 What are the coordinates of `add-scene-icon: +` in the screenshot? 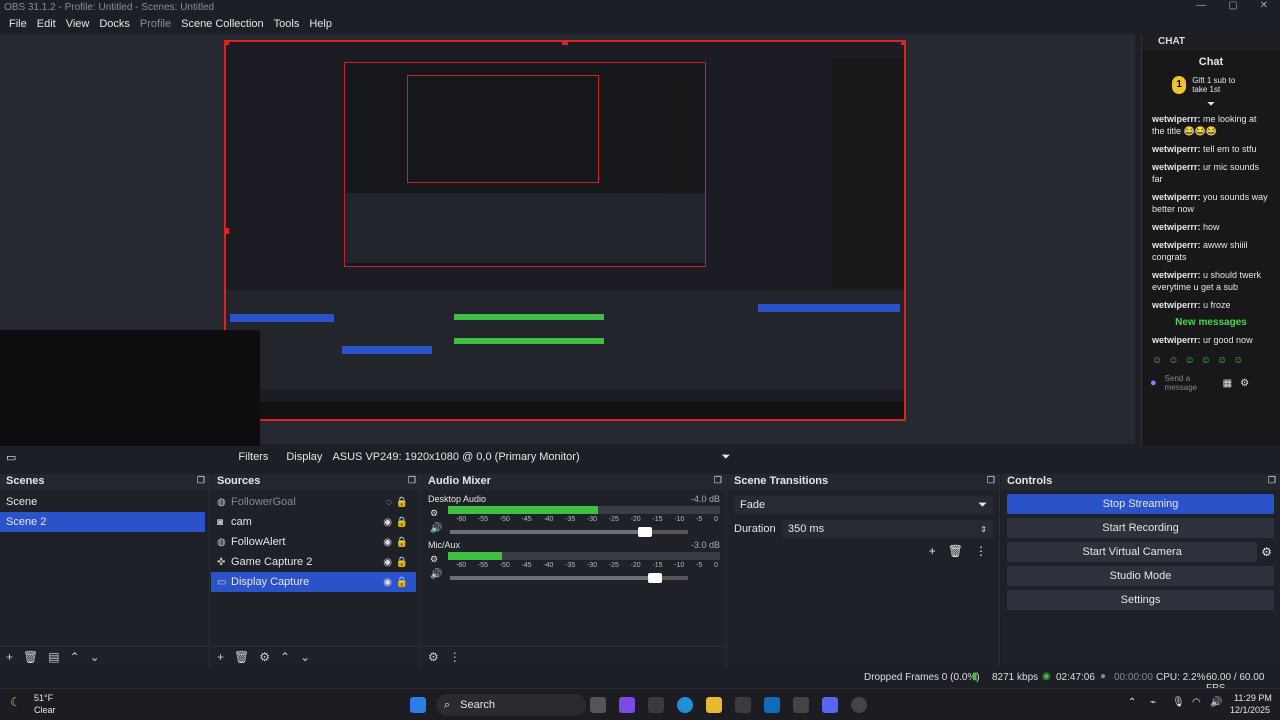 It's located at (9, 657).